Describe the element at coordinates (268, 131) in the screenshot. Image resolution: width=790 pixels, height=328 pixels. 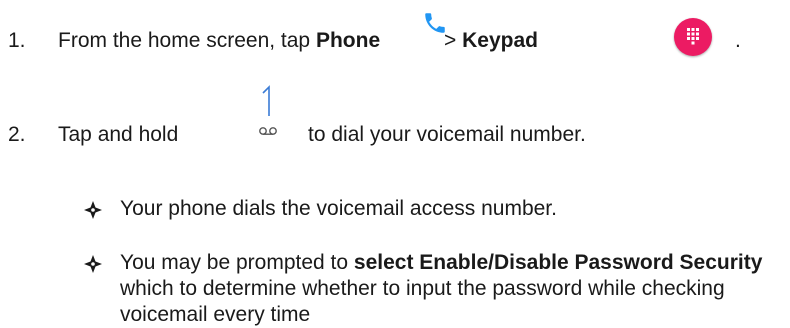
I see `voicemail-icon` at that location.